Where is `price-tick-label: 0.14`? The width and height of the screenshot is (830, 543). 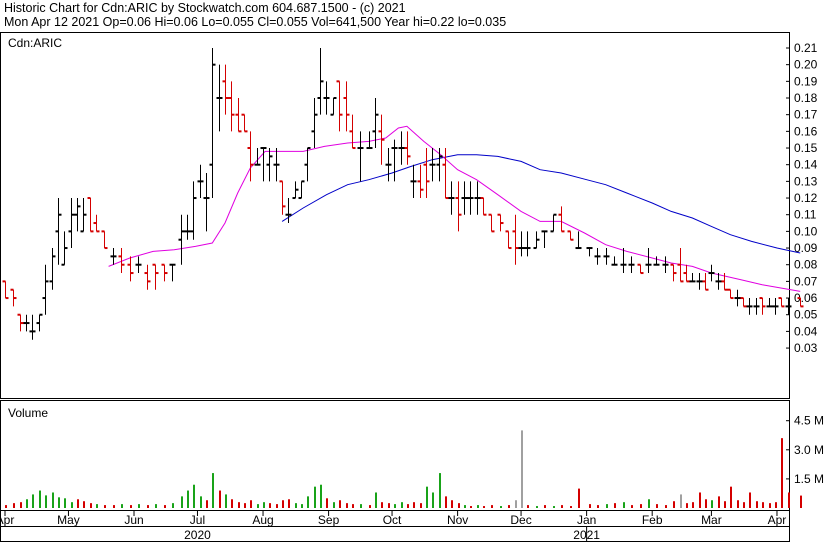 price-tick-label: 0.14 is located at coordinates (806, 165).